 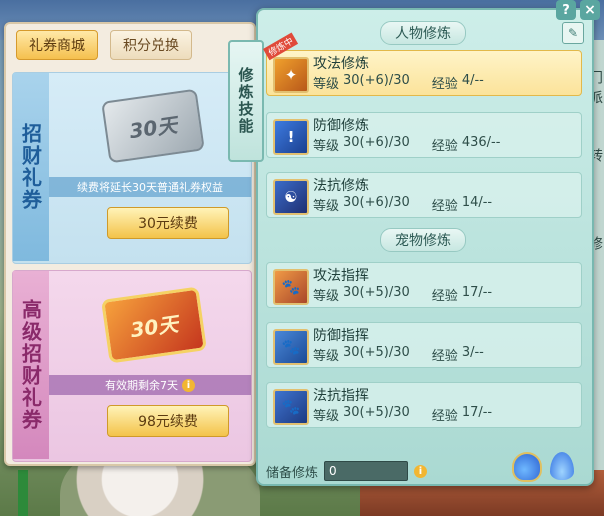 I want to click on attack-emblem-icon: ✦, so click(x=291, y=75).